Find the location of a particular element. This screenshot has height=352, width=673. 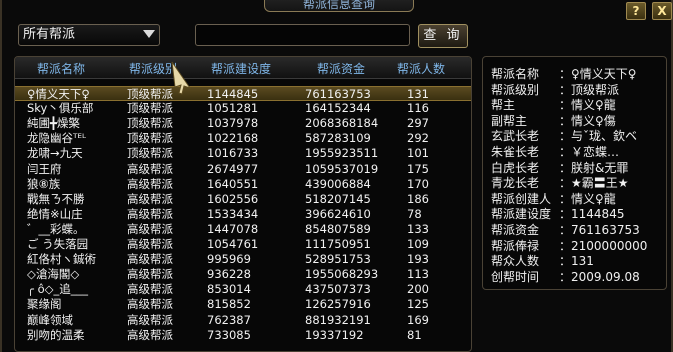

members-cell: 186 is located at coordinates (418, 198).